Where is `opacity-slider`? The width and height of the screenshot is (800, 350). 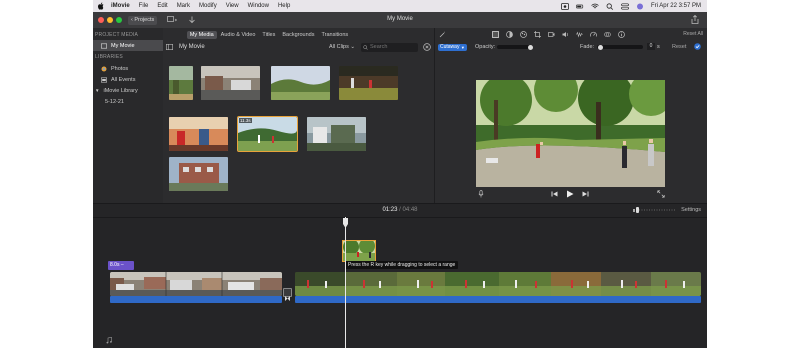
opacity-slider is located at coordinates (515, 47).